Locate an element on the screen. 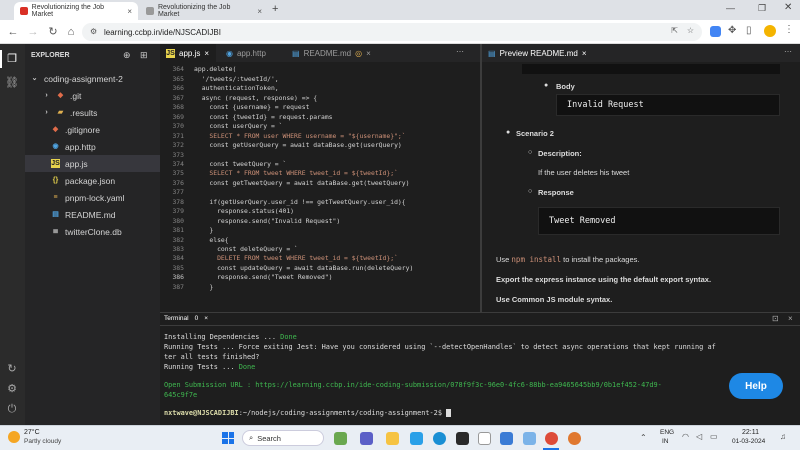 This screenshot has width=800, height=450. extension-icon is located at coordinates (715, 31).